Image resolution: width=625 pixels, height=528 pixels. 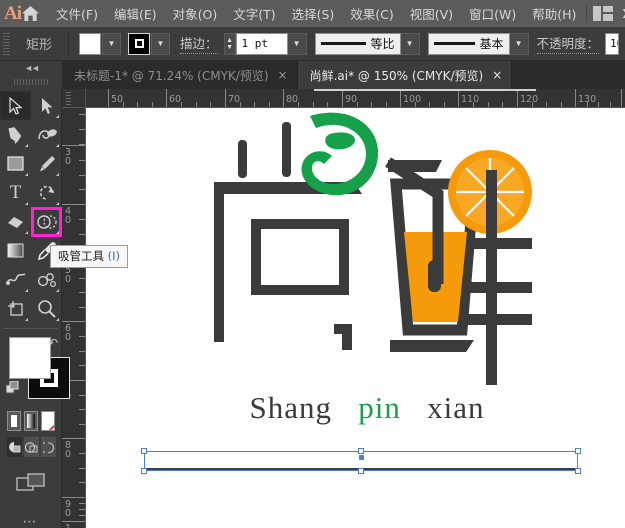 I want to click on horizontal-ruler: 5060708090100110120130140, so click(x=355, y=98).